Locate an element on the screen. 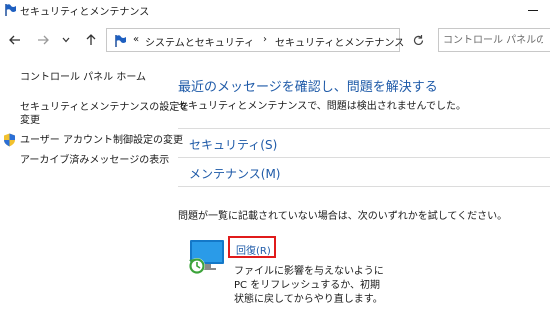 Image resolution: width=550 pixels, height=330 pixels. recovery-description-line: ファイルに影響を与えないように is located at coordinates (309, 271).